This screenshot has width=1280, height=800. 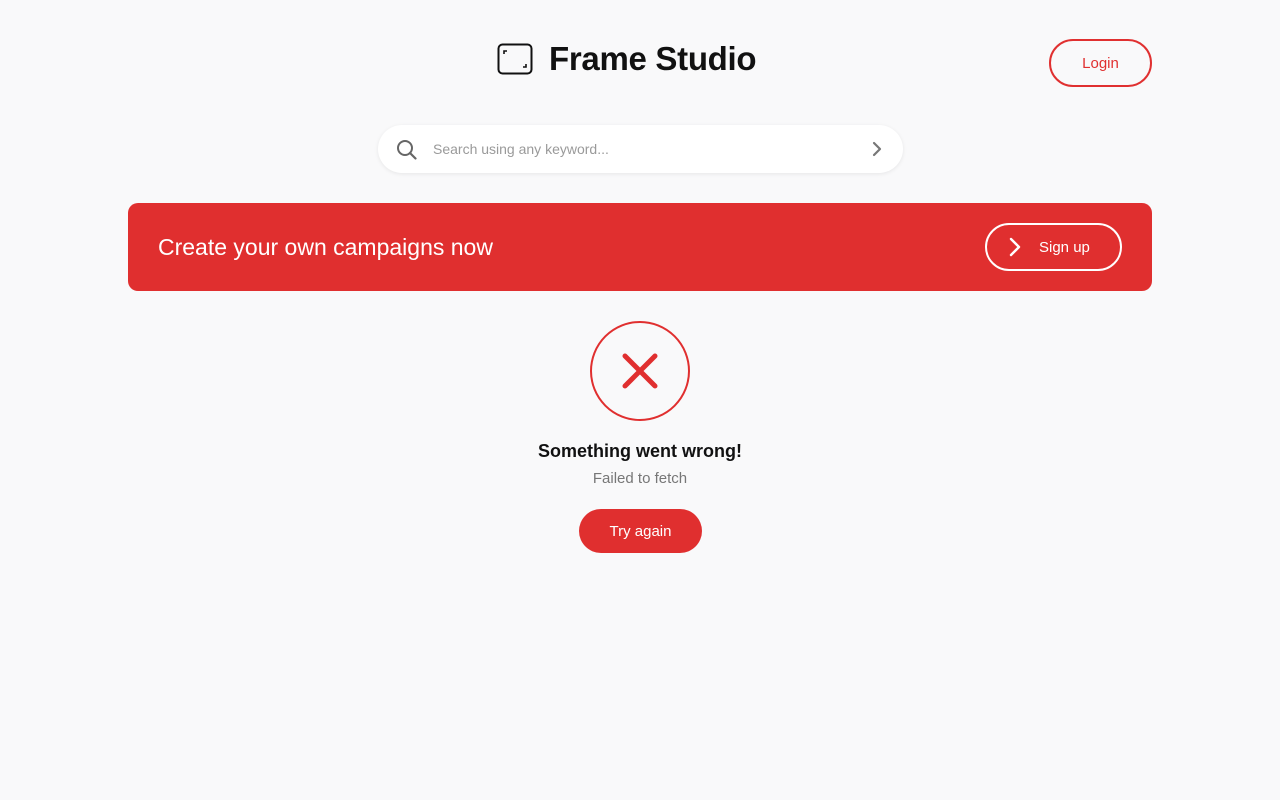 I want to click on login-button: Login, so click(x=1100, y=63).